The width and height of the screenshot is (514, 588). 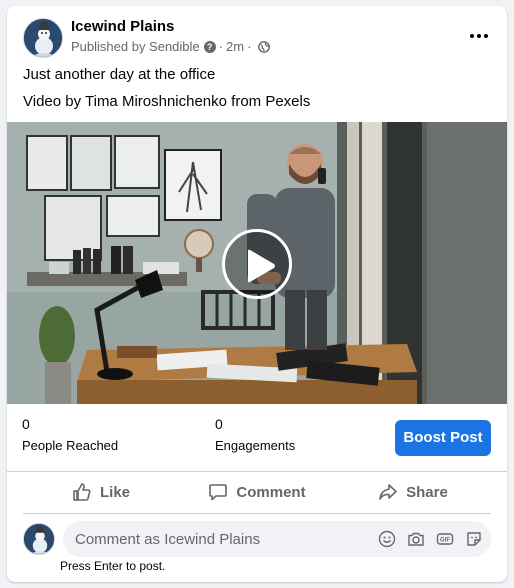 I want to click on emoji-icon, so click(x=387, y=539).